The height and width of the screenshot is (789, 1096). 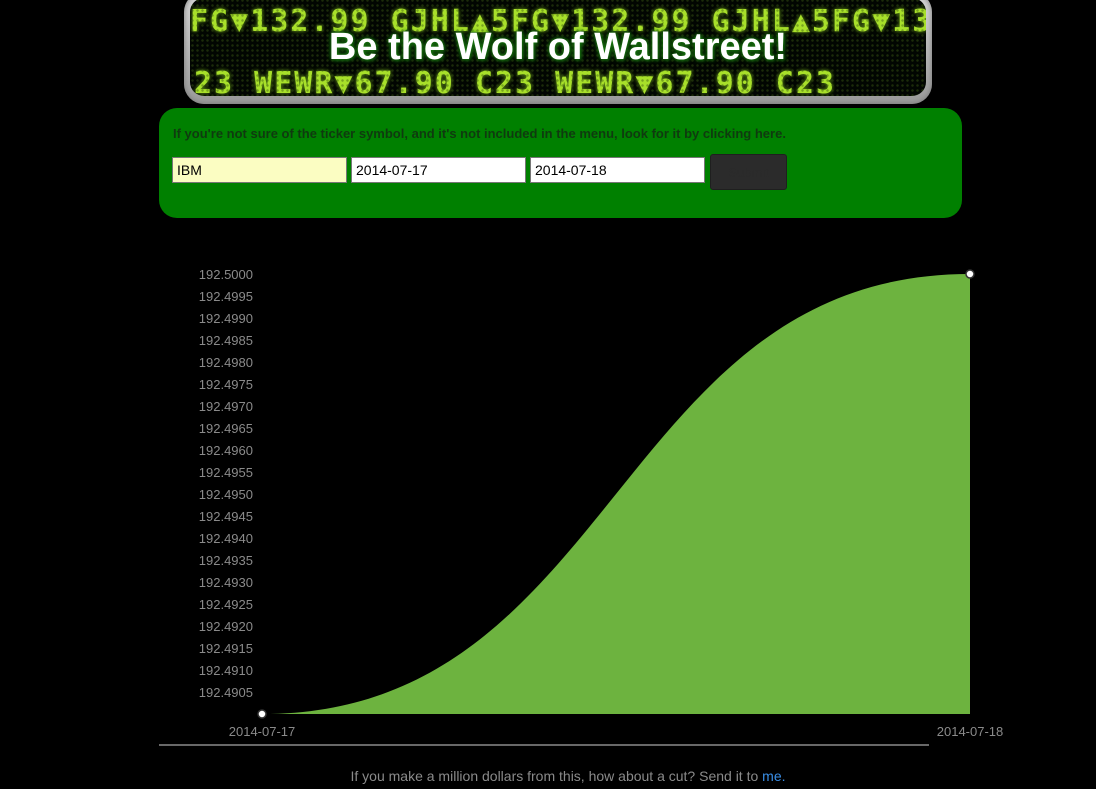 What do you see at coordinates (226, 648) in the screenshot?
I see `y-tick-label: 192.4915` at bounding box center [226, 648].